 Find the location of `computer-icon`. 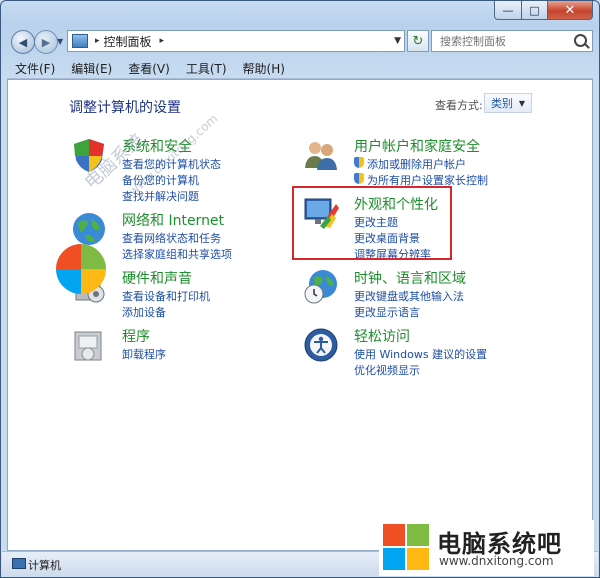

computer-icon is located at coordinates (19, 563).